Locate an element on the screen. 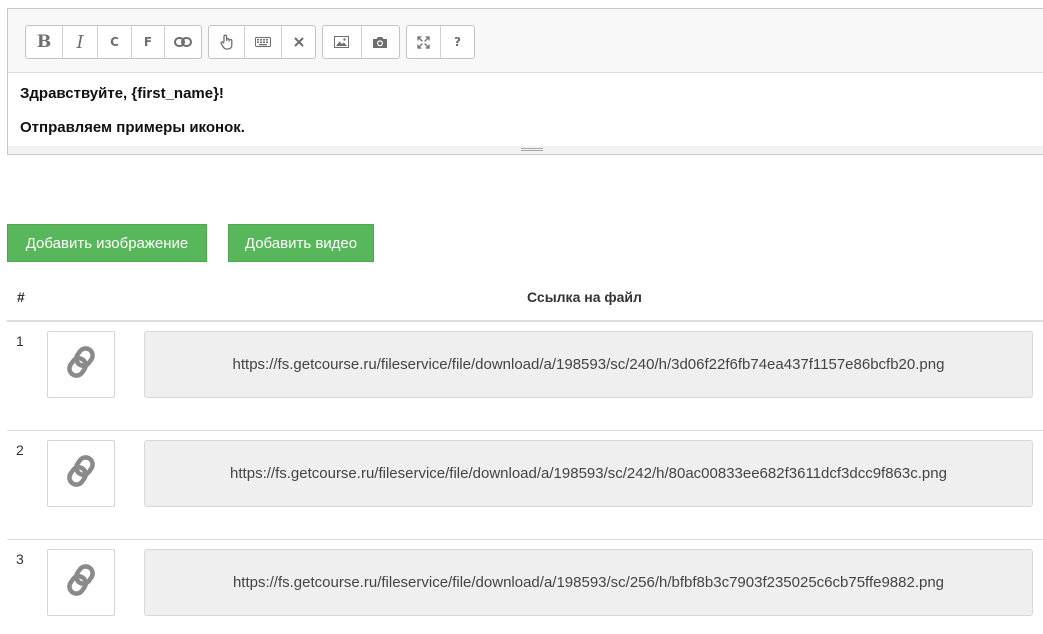  column-header-number: # is located at coordinates (21, 297).